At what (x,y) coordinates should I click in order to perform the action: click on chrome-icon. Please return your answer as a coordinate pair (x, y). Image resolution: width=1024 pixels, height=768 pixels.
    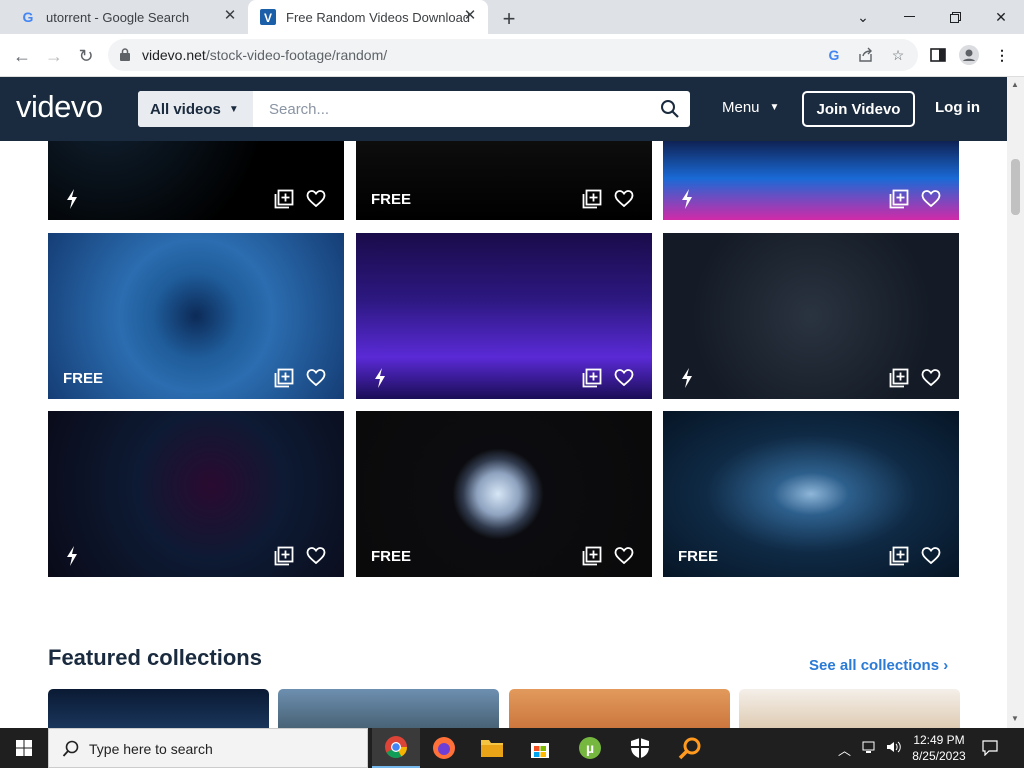
    Looking at the image, I should click on (396, 748).